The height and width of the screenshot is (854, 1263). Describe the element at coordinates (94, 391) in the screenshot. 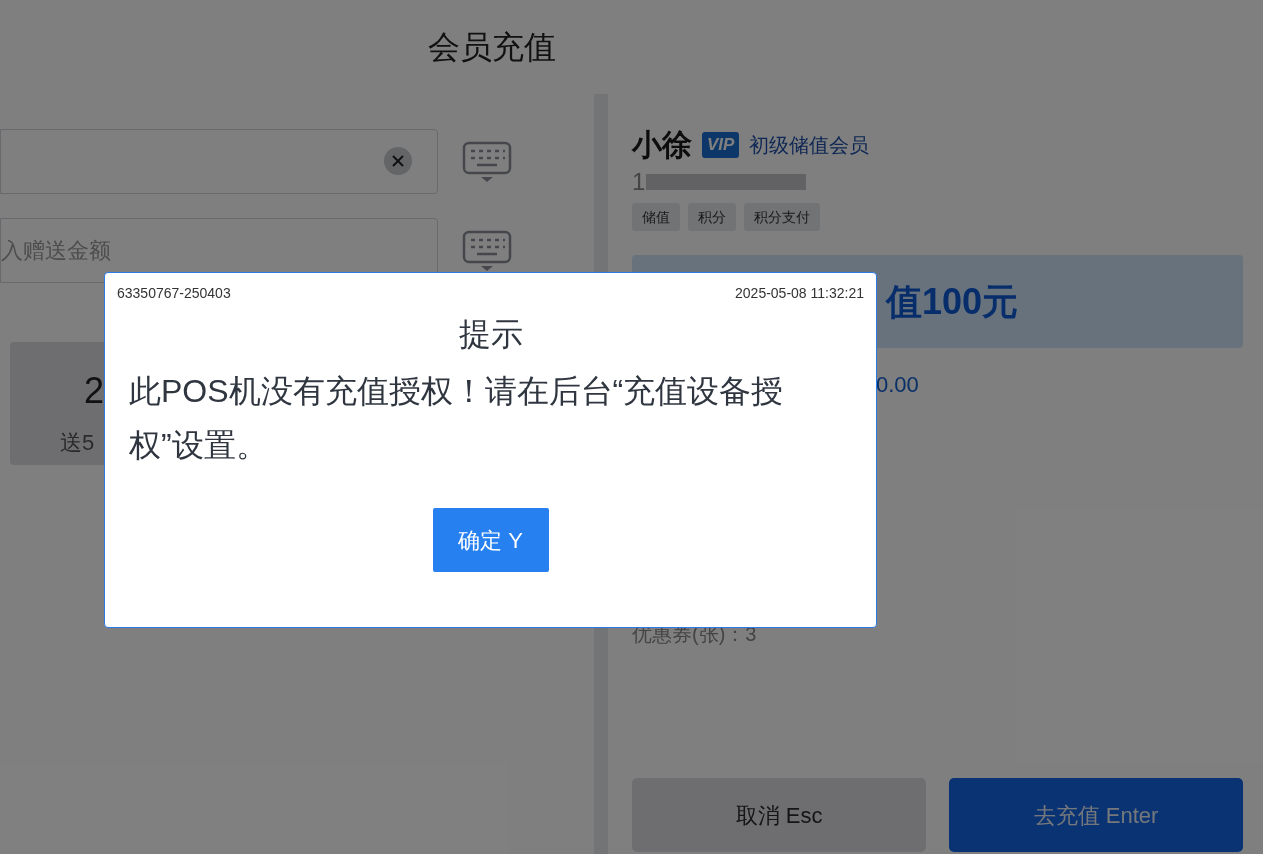

I see `amount-text: 2` at that location.